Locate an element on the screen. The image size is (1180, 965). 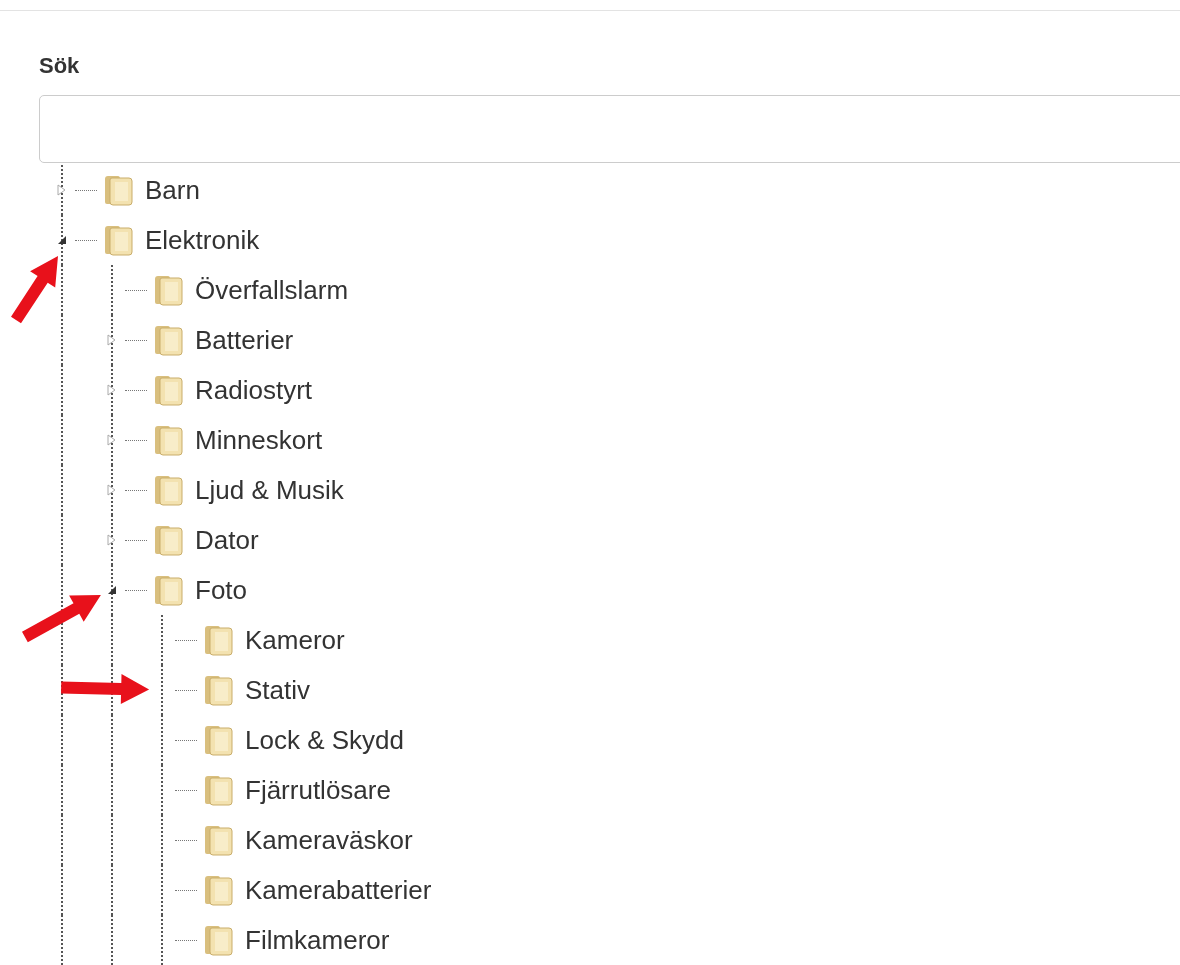
tree-item: Stativ is located at coordinates (278, 690).